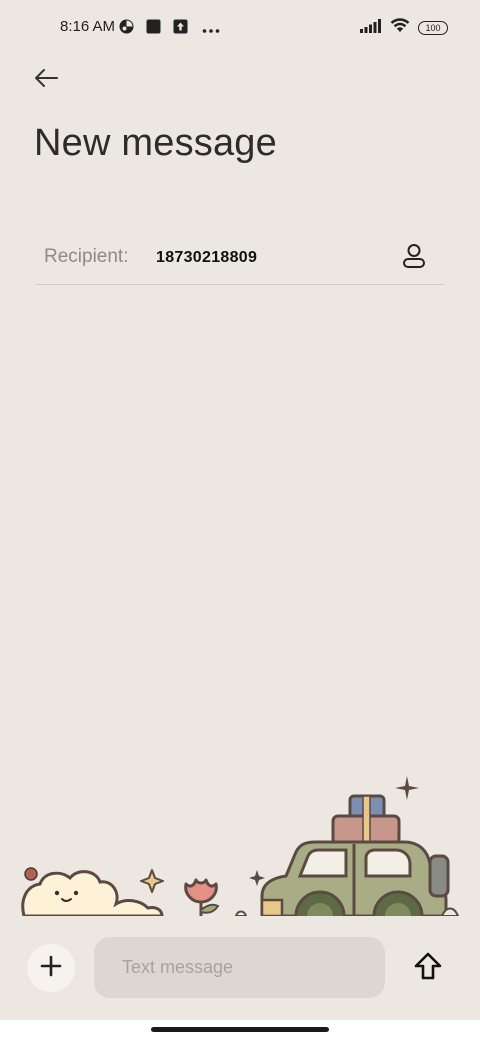 The image size is (480, 1040). I want to click on status-time: 8:16 AM, so click(88, 26).